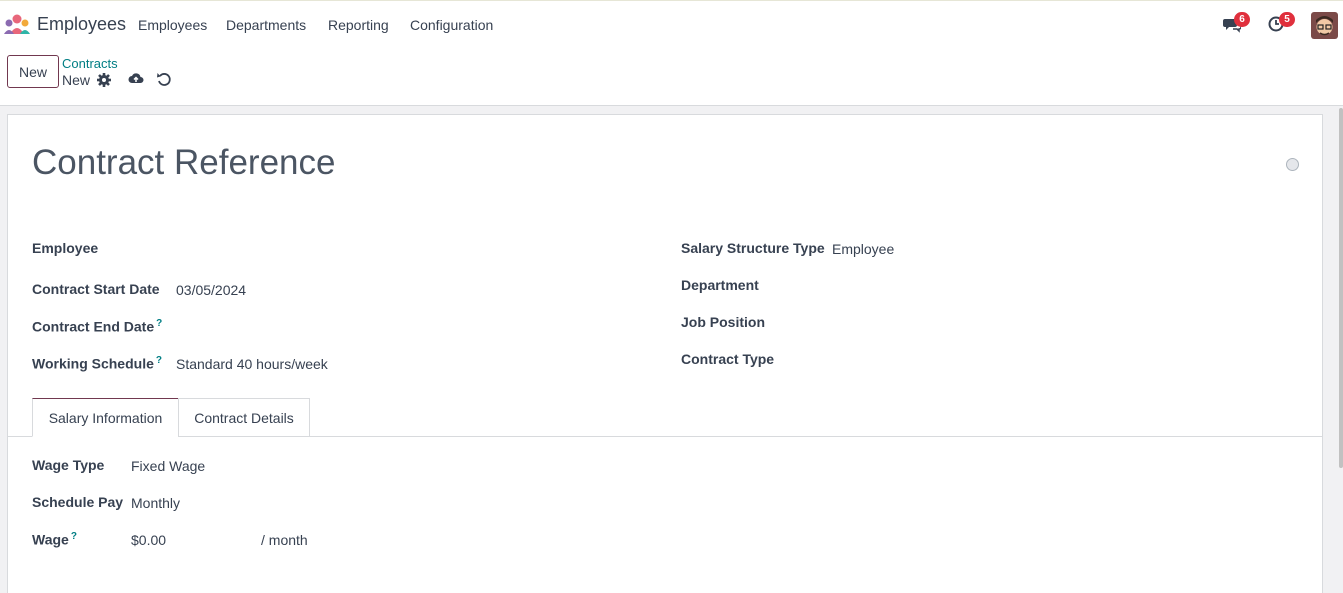 The width and height of the screenshot is (1343, 593). I want to click on messages-badge: 6, so click(1242, 19).